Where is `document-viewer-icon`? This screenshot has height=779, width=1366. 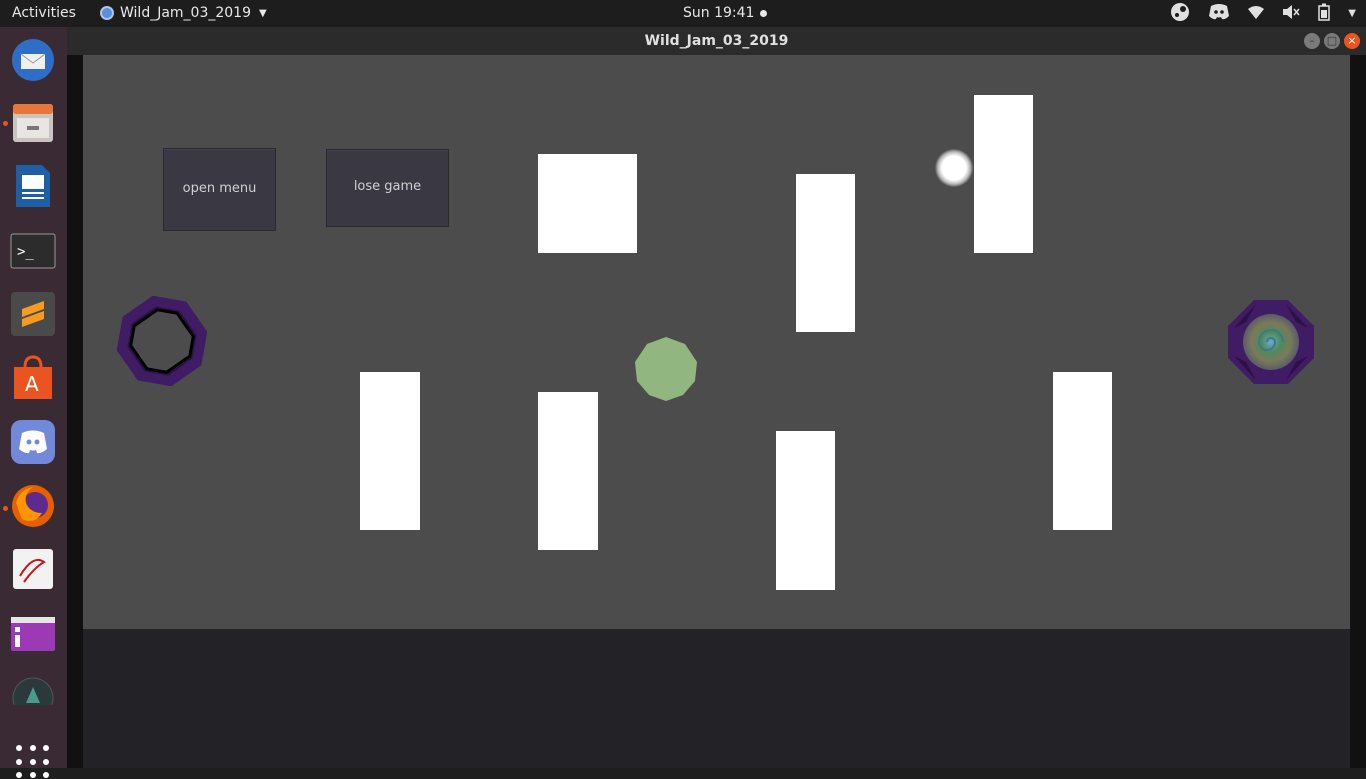 document-viewer-icon is located at coordinates (33, 569).